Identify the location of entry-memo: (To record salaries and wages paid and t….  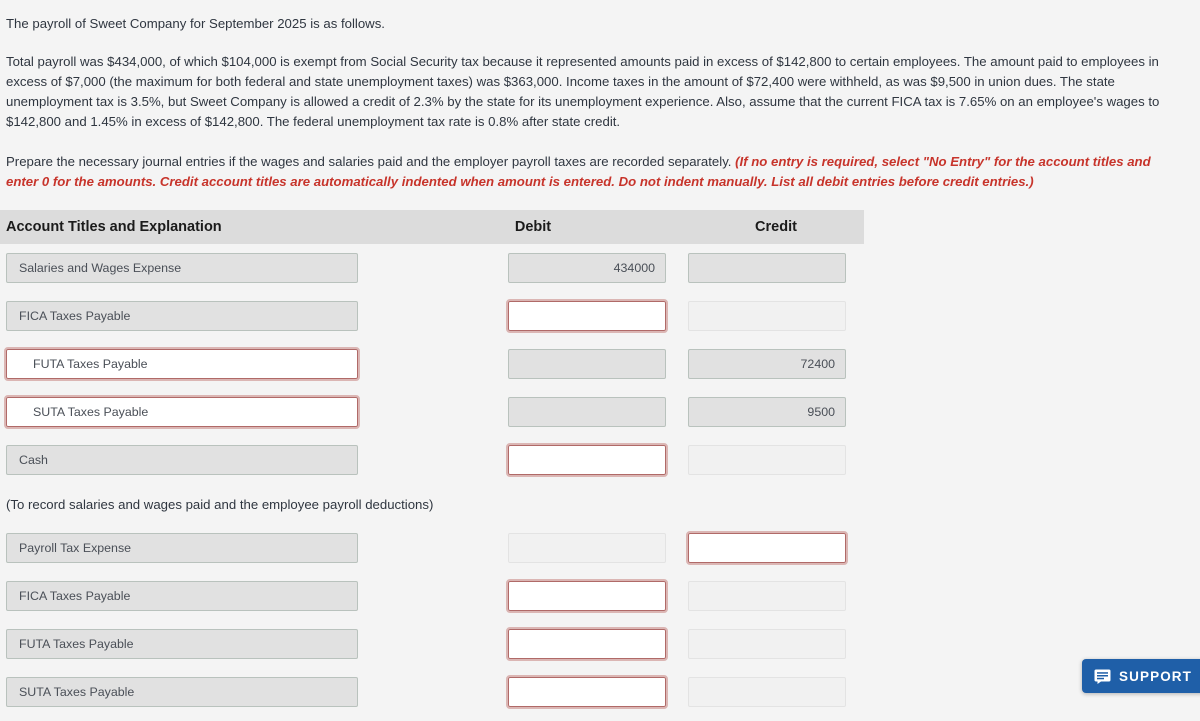
(220, 504).